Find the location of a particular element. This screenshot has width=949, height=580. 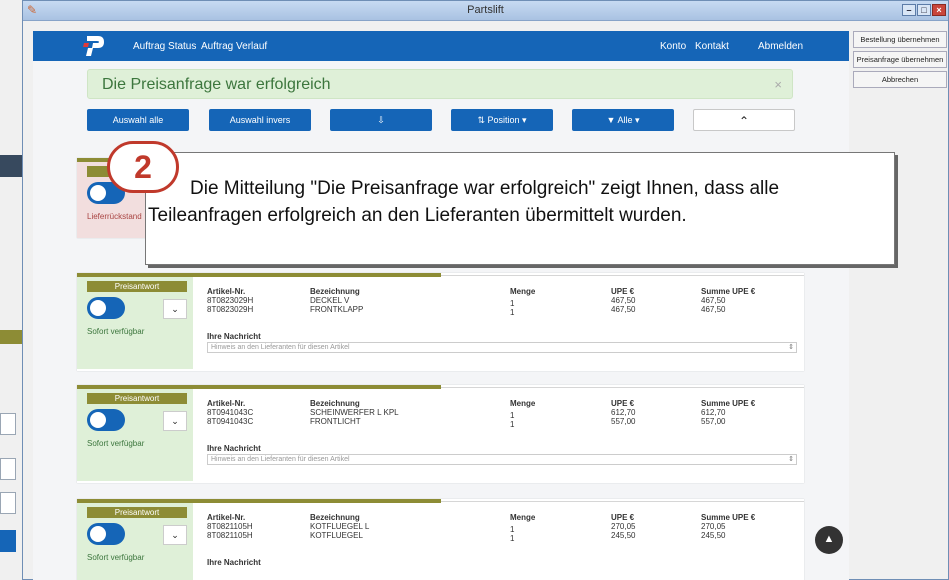

description-cell: KOTFLUEGEL is located at coordinates (336, 535).